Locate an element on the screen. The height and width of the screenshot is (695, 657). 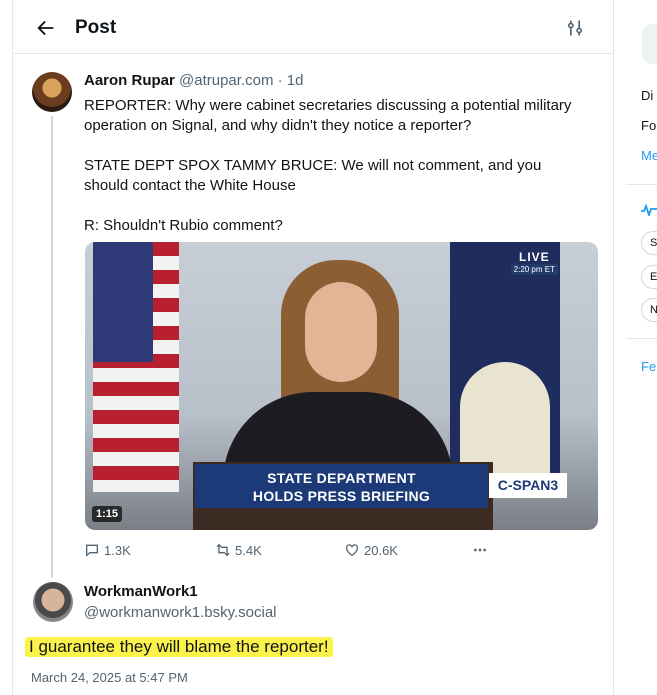
page-title: Post is located at coordinates (96, 27).